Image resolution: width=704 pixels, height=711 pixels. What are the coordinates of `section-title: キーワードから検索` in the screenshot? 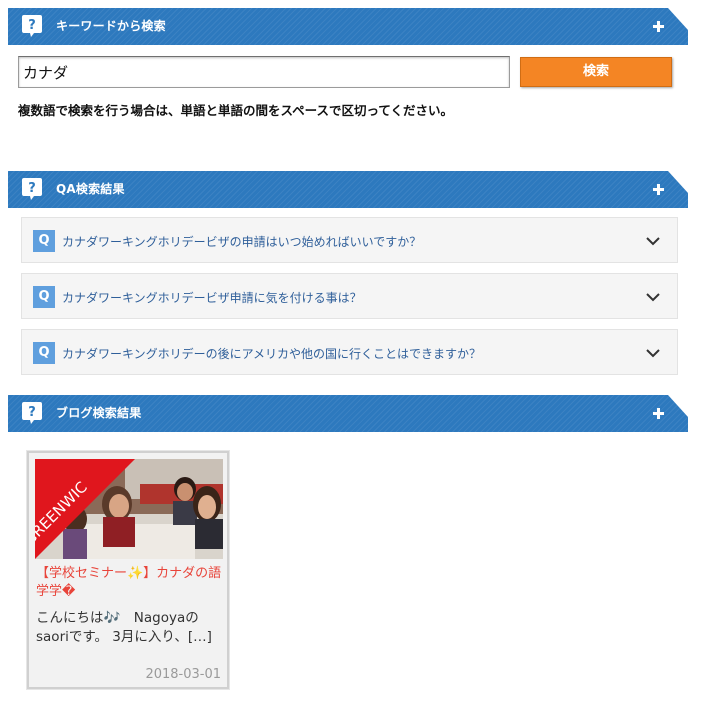 It's located at (111, 26).